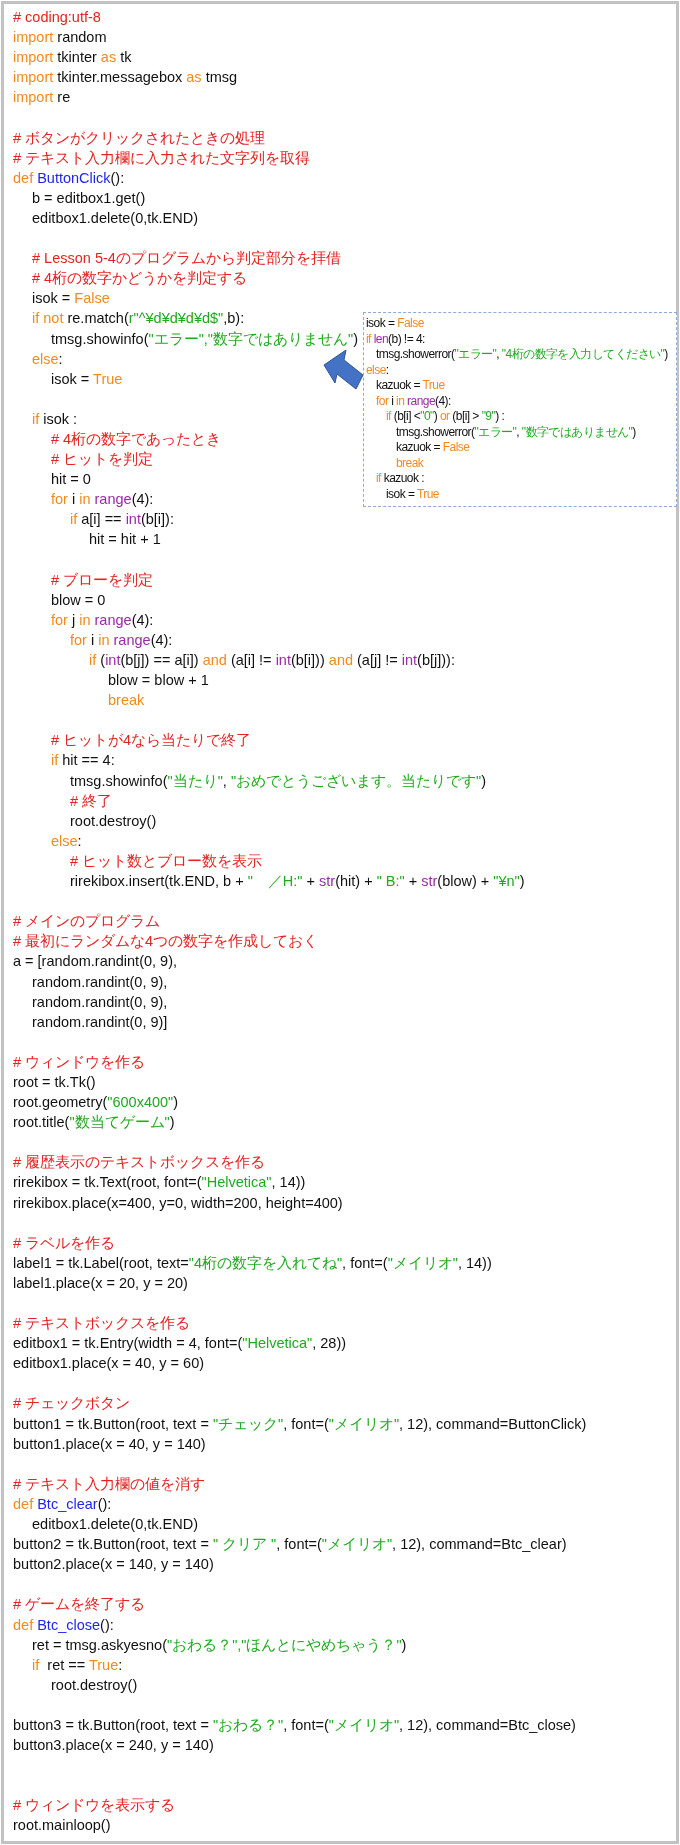 The image size is (680, 1845). I want to click on code-line: ret = tmsg.askyesno("おわる？","ほんとにやめちゃう？"), so click(219, 1644).